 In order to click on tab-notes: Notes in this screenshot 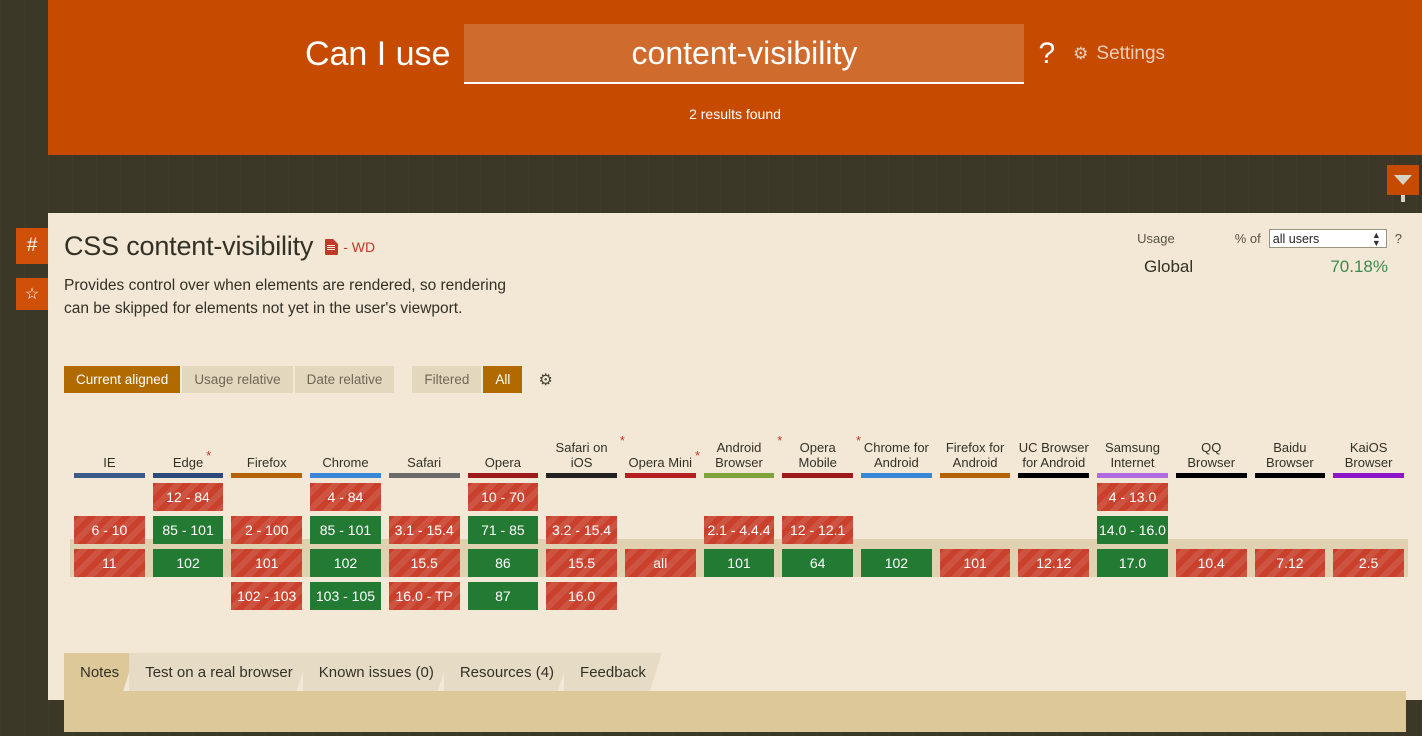, I will do `click(99, 672)`.